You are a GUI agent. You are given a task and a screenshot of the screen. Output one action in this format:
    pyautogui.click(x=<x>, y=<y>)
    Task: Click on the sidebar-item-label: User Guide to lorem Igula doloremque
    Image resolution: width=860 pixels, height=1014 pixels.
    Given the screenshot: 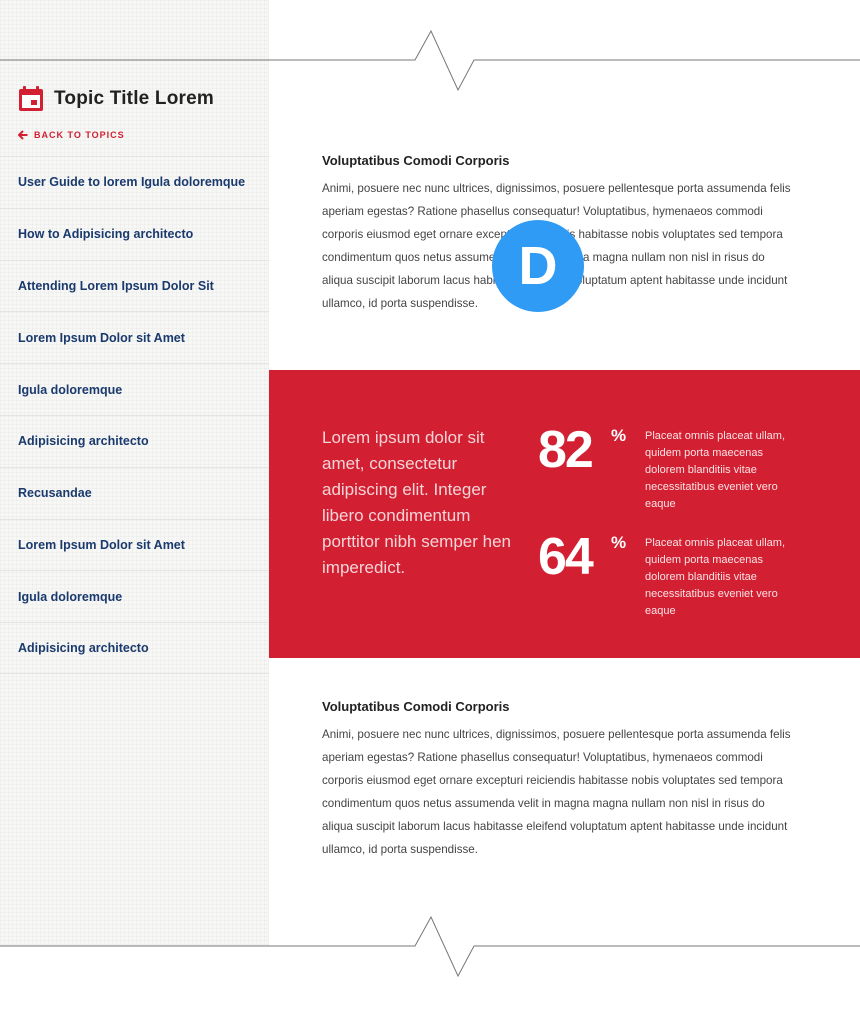 What is the action you would take?
    pyautogui.click(x=132, y=182)
    